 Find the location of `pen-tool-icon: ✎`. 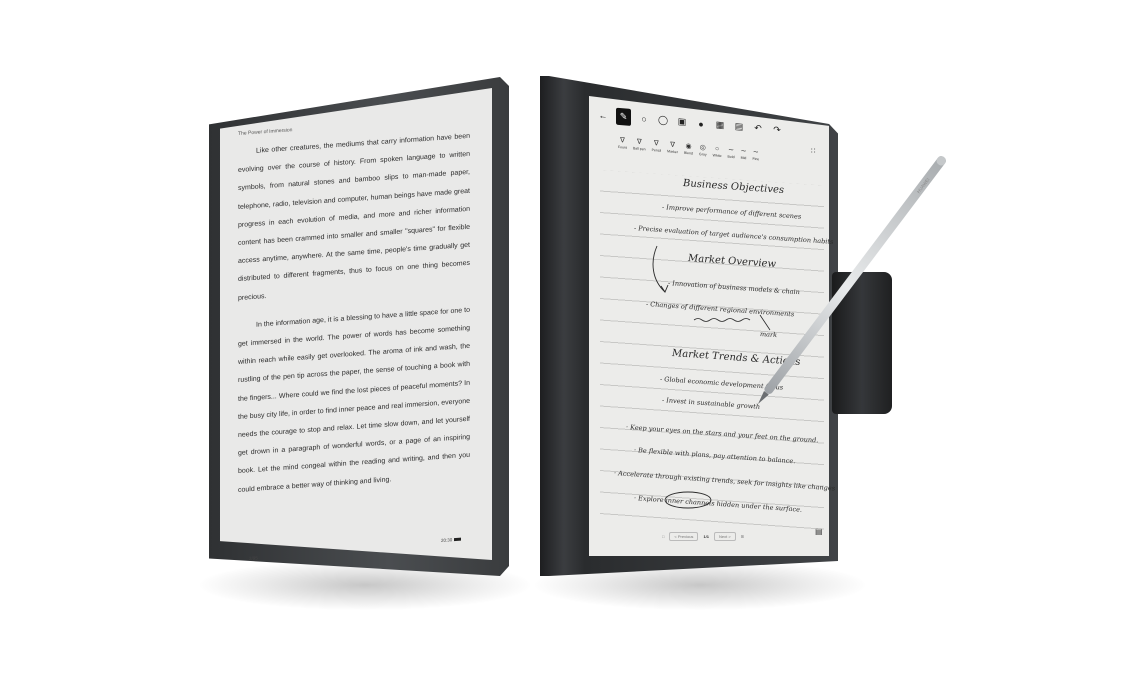

pen-tool-icon: ✎ is located at coordinates (623, 116).